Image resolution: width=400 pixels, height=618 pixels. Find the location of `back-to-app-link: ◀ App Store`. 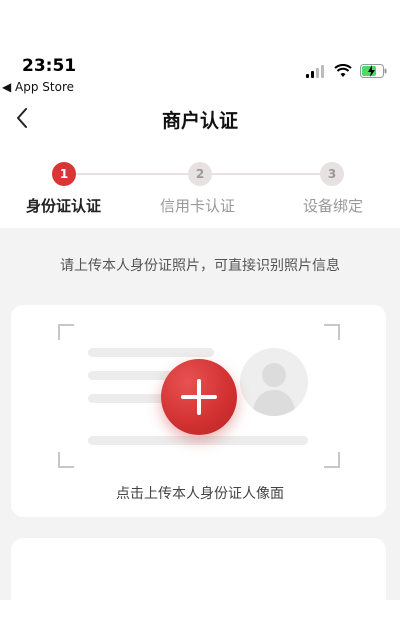

back-to-app-link: ◀ App Store is located at coordinates (38, 87).